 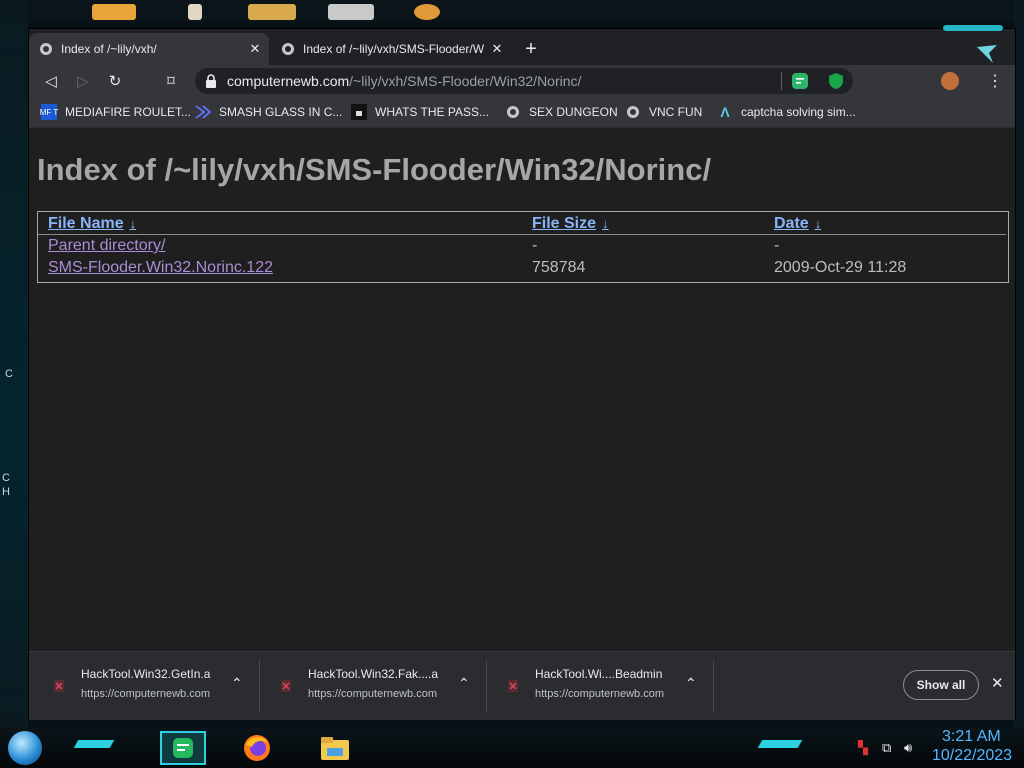 I want to click on taskbar-chat-app, so click(x=183, y=748).